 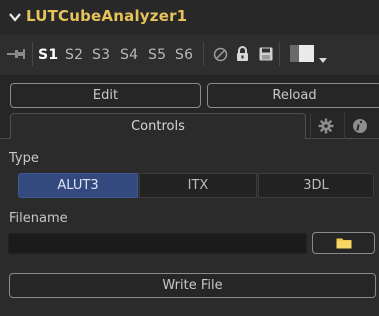 What do you see at coordinates (24, 158) in the screenshot?
I see `type-label: Type` at bounding box center [24, 158].